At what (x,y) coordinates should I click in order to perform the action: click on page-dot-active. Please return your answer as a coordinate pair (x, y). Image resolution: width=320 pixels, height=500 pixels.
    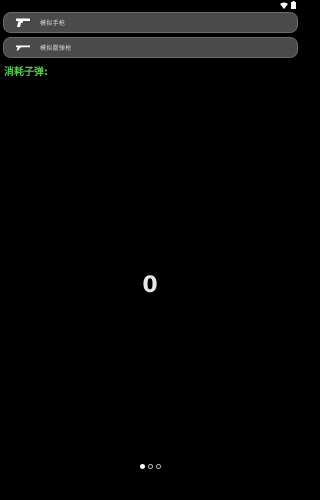
    Looking at the image, I should click on (142, 466).